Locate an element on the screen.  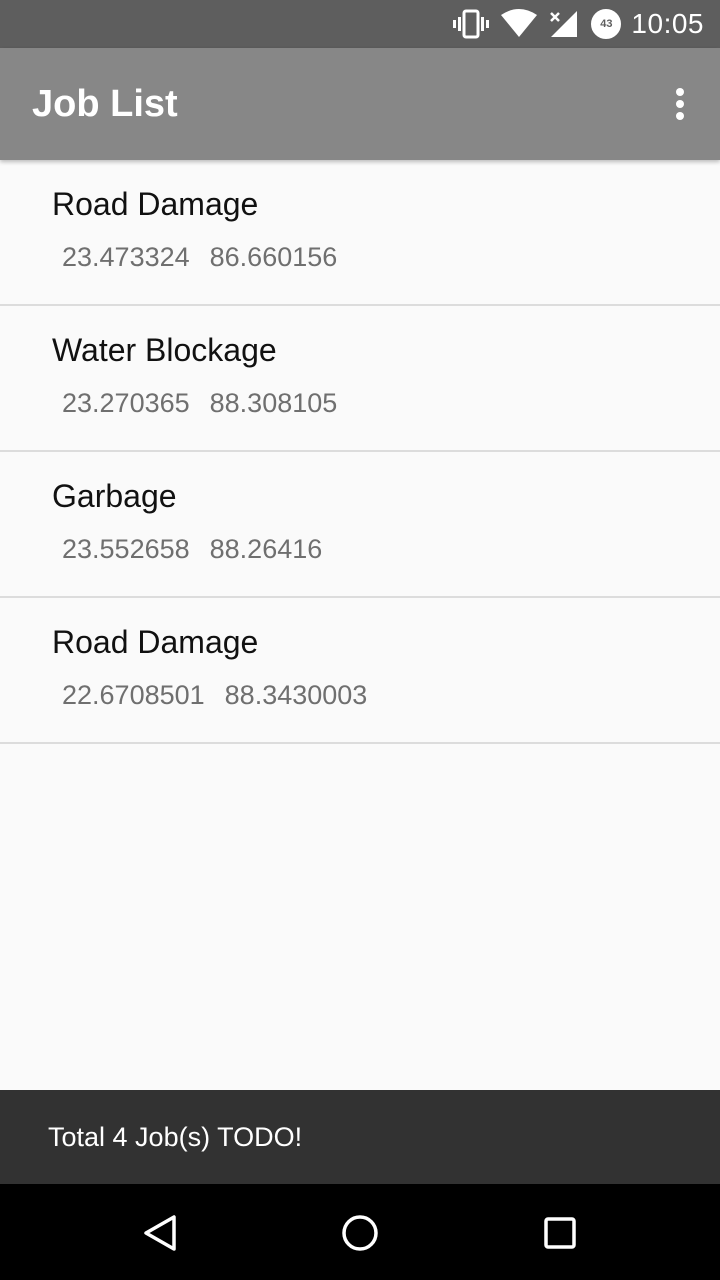
signal-icon is located at coordinates (564, 24).